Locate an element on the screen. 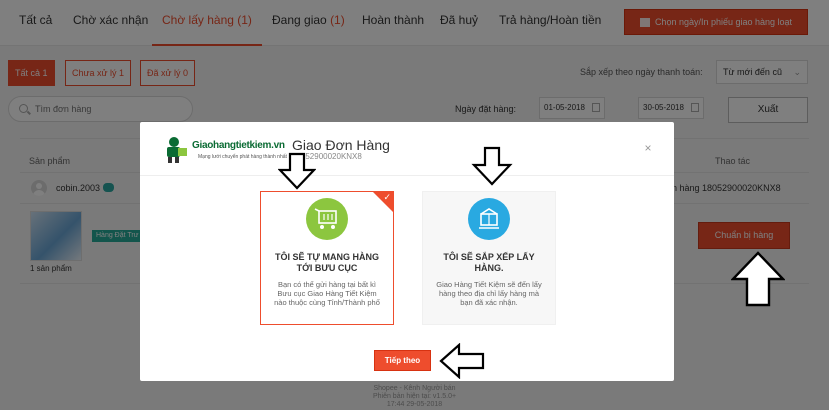 The image size is (829, 410). cart-icon is located at coordinates (327, 219).